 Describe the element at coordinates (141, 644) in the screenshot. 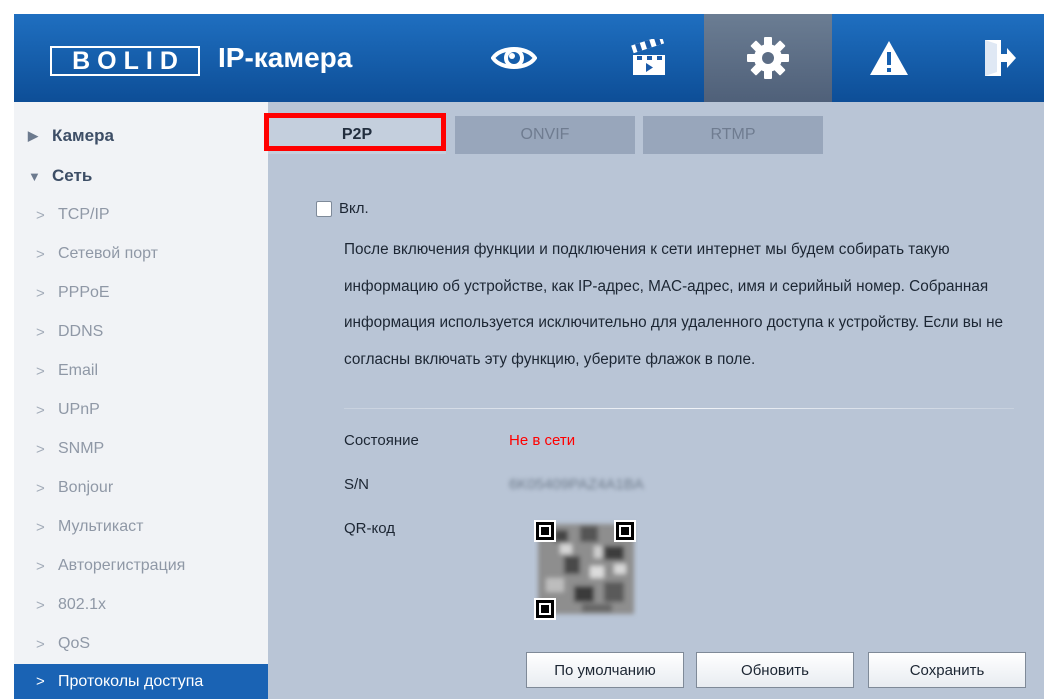

I see `sidebar-item-qos: > QoS` at that location.